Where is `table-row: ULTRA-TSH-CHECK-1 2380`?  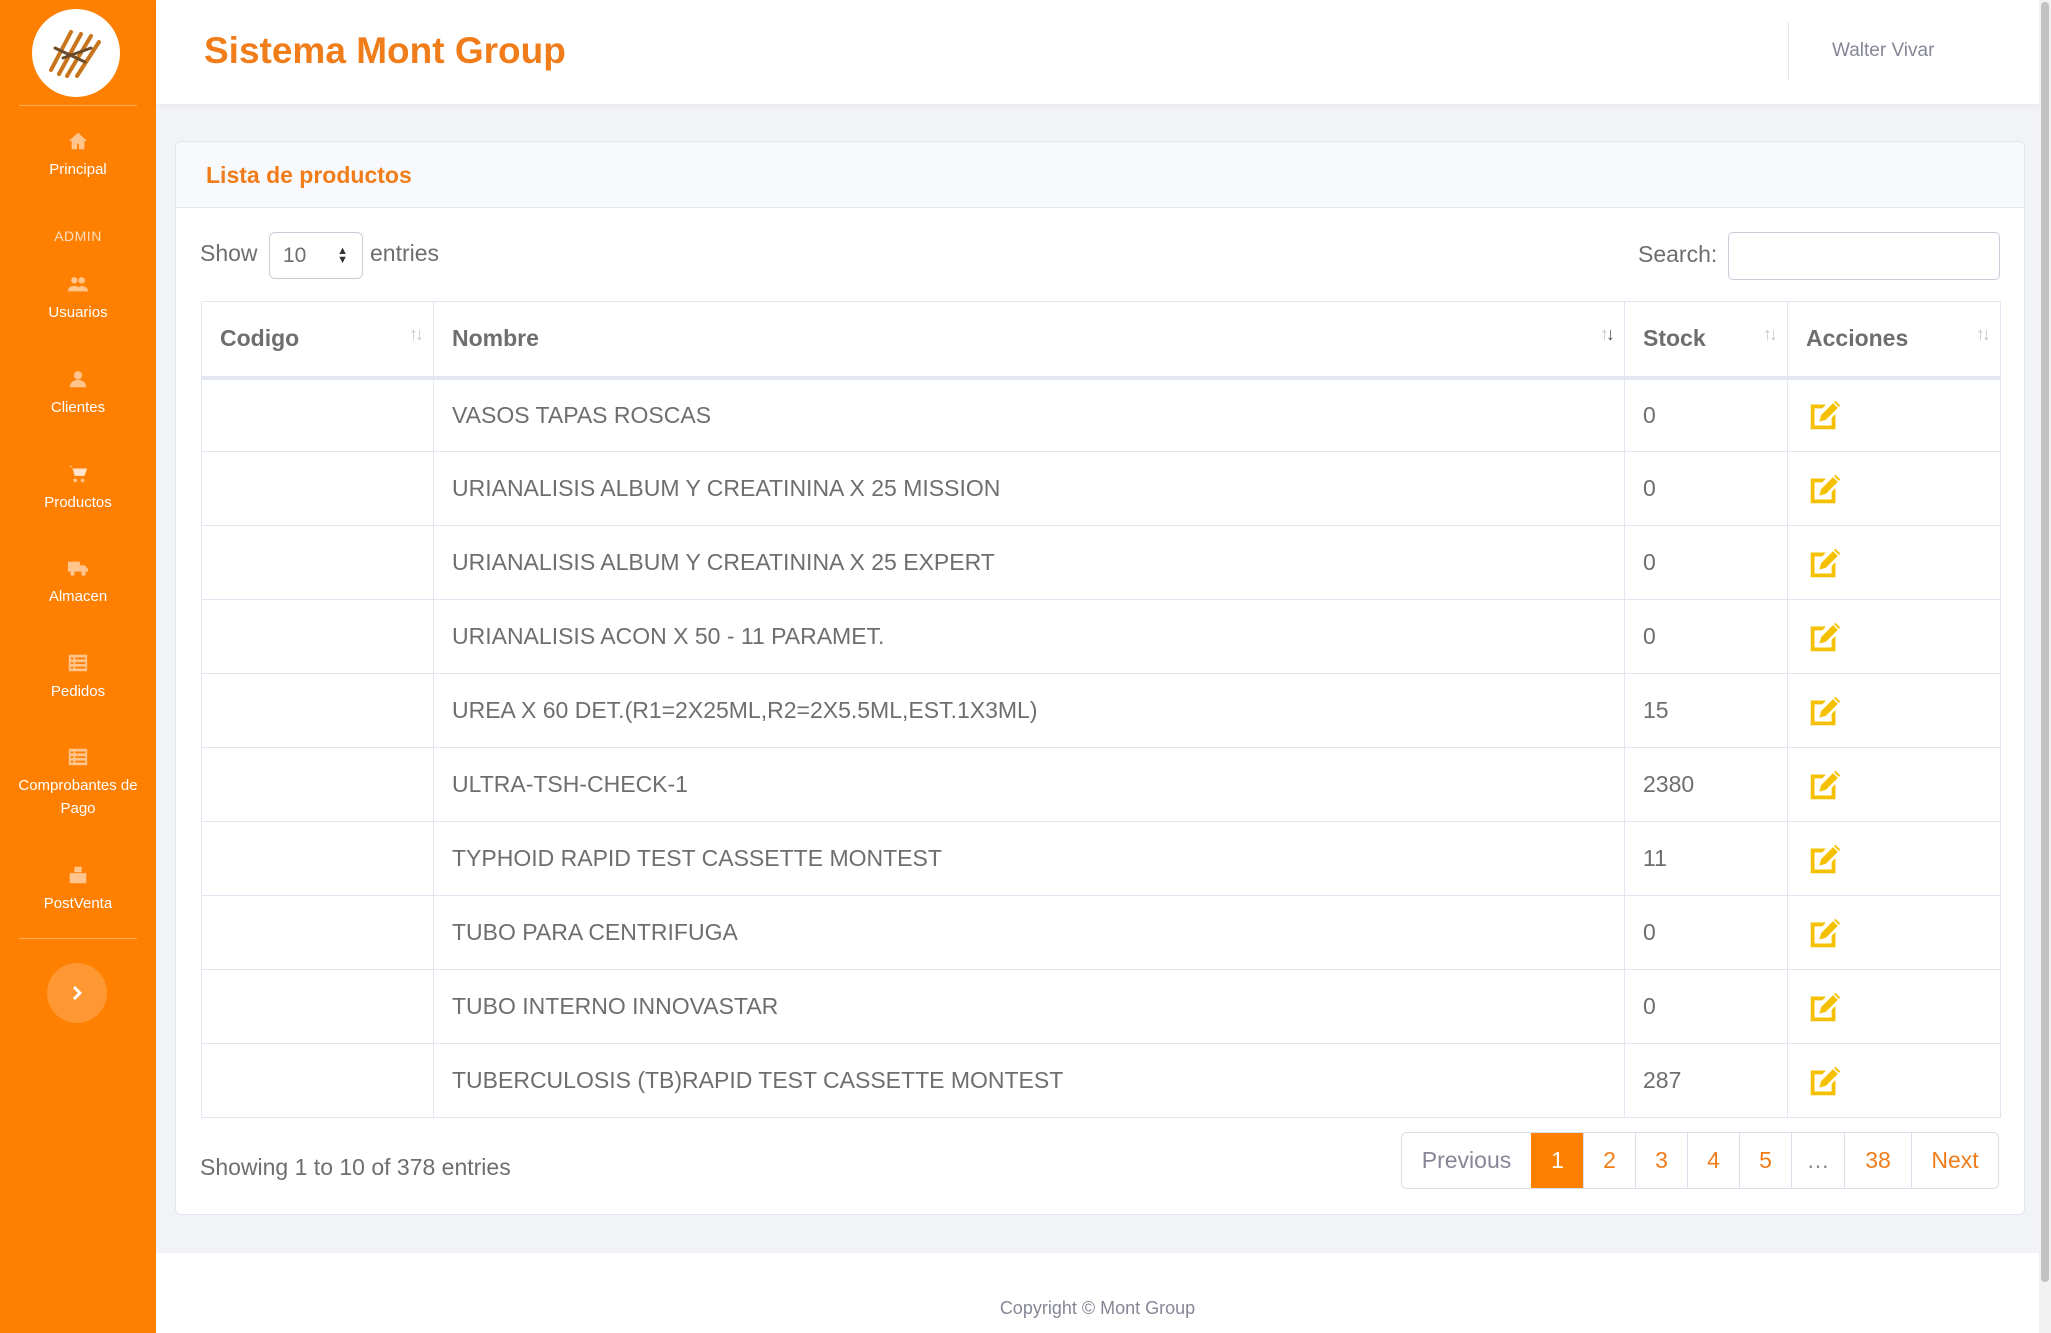
table-row: ULTRA-TSH-CHECK-1 2380 is located at coordinates (1101, 784).